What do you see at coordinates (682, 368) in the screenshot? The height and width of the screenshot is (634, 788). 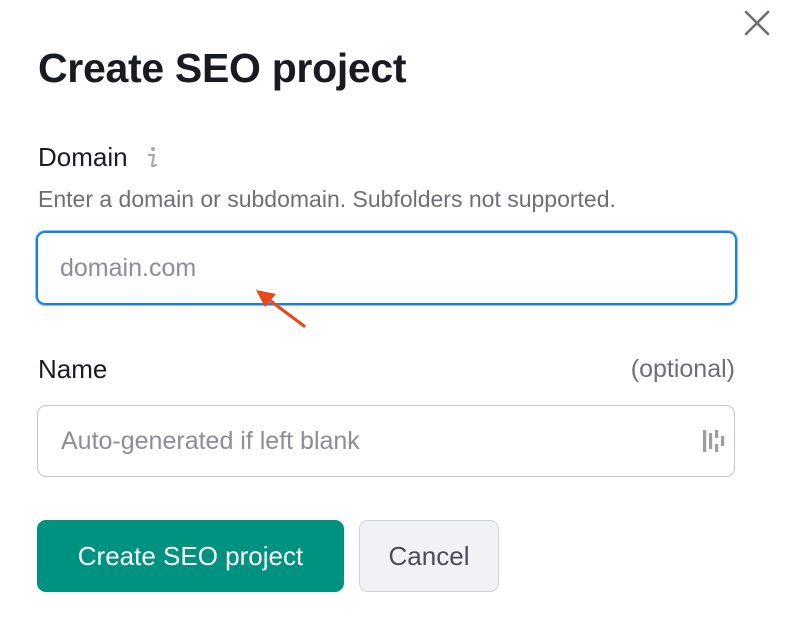 I see `optional-label: (optional)` at bounding box center [682, 368].